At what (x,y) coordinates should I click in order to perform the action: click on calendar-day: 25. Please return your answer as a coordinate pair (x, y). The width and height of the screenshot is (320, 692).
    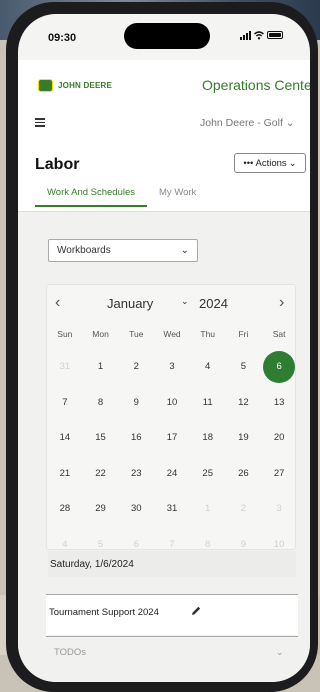
    Looking at the image, I should click on (208, 474).